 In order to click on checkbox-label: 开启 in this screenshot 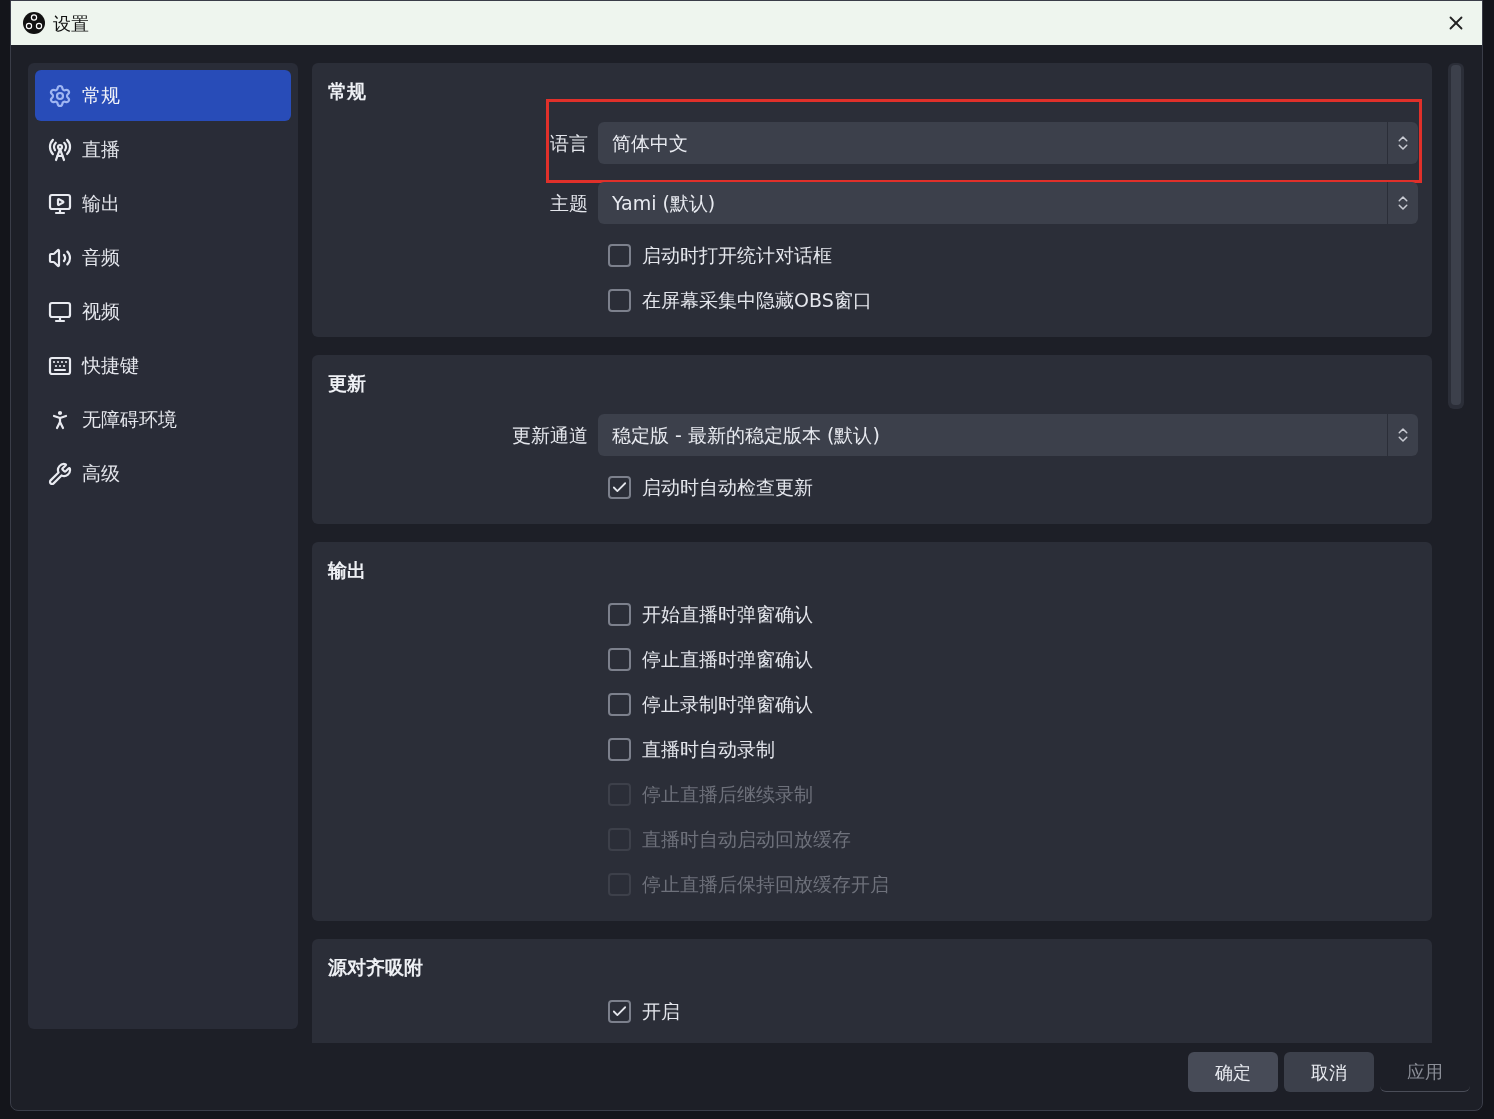, I will do `click(661, 1012)`.